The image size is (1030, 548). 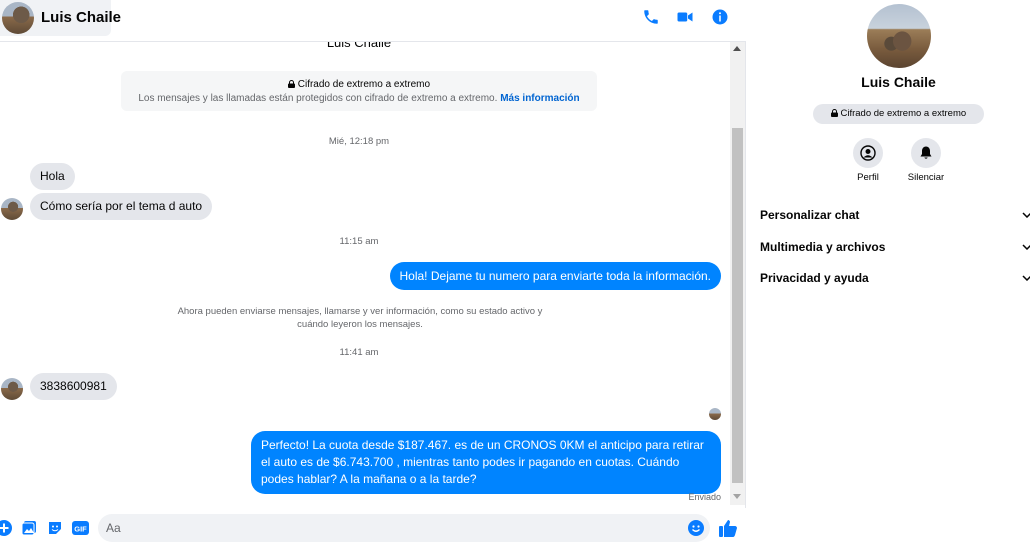 What do you see at coordinates (651, 17) in the screenshot?
I see `phone-call-icon` at bounding box center [651, 17].